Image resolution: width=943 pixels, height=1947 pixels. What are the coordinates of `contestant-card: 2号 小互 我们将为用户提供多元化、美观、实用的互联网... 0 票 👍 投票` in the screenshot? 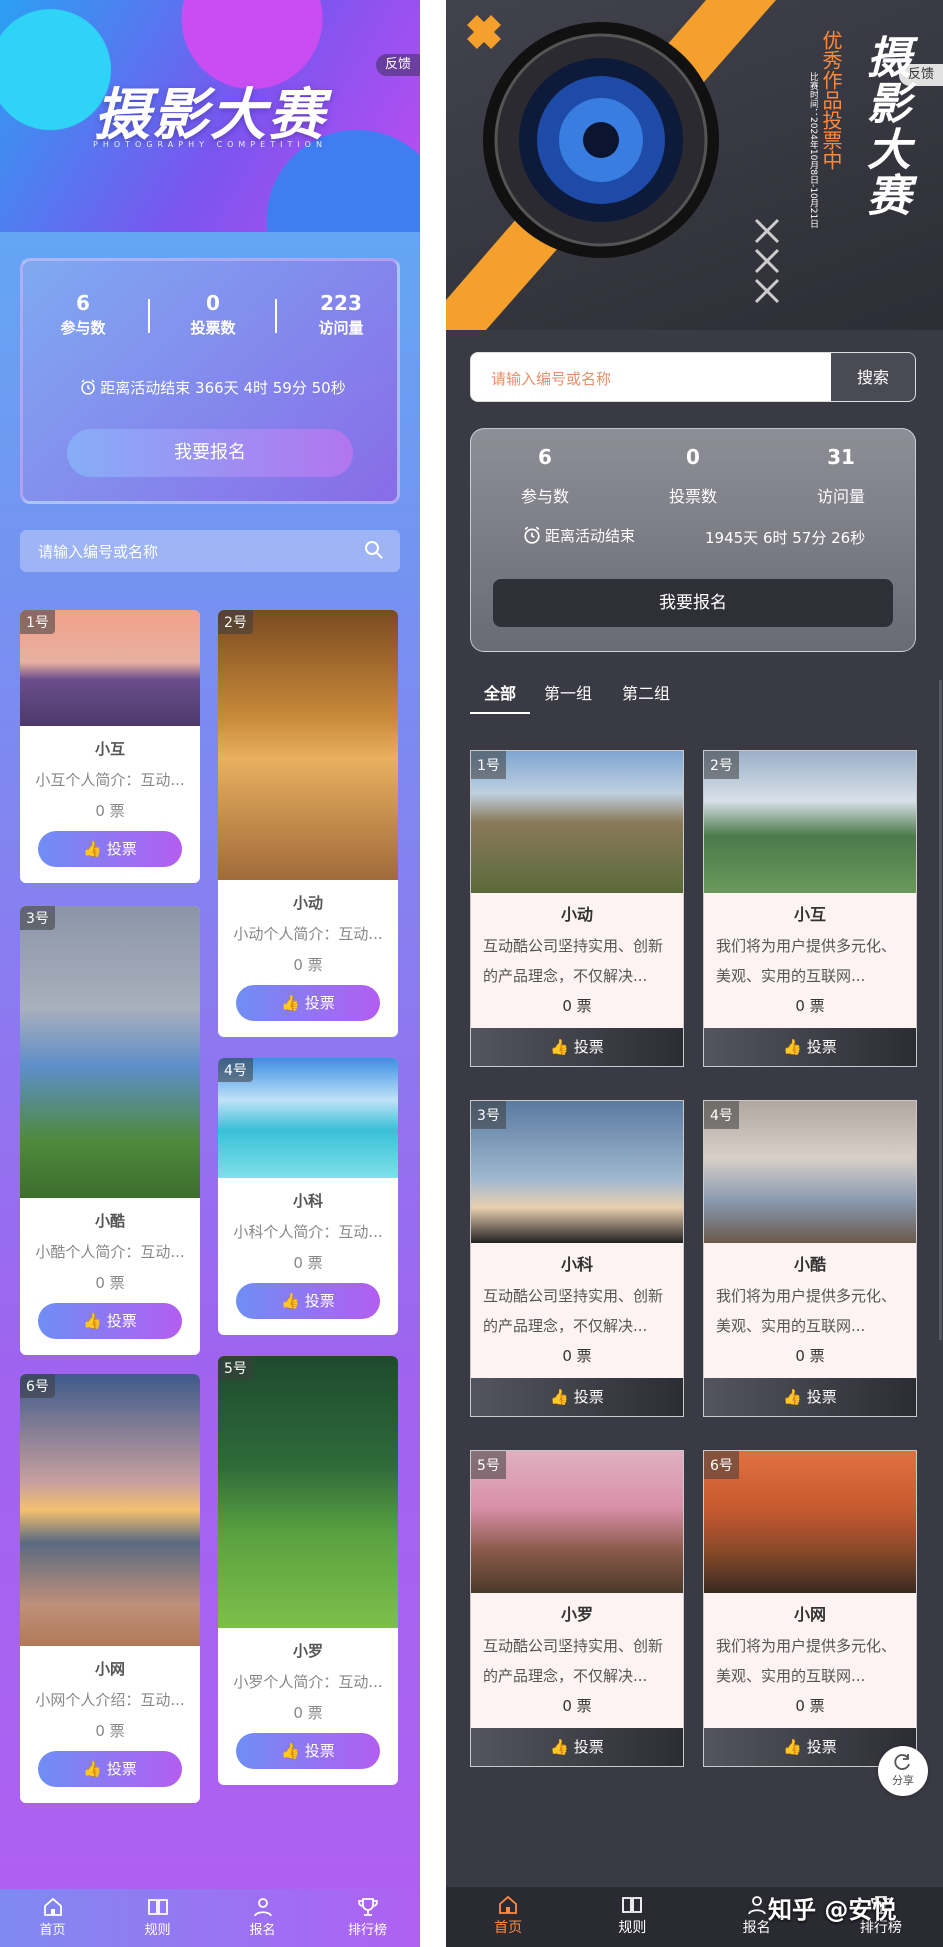 It's located at (810, 908).